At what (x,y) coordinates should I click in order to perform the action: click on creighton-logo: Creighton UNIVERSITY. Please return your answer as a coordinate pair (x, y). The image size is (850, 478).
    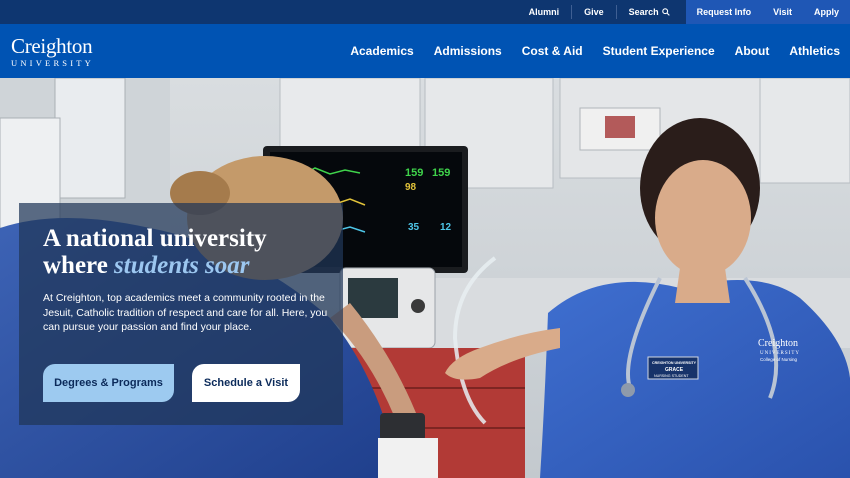
    Looking at the image, I should click on (52, 51).